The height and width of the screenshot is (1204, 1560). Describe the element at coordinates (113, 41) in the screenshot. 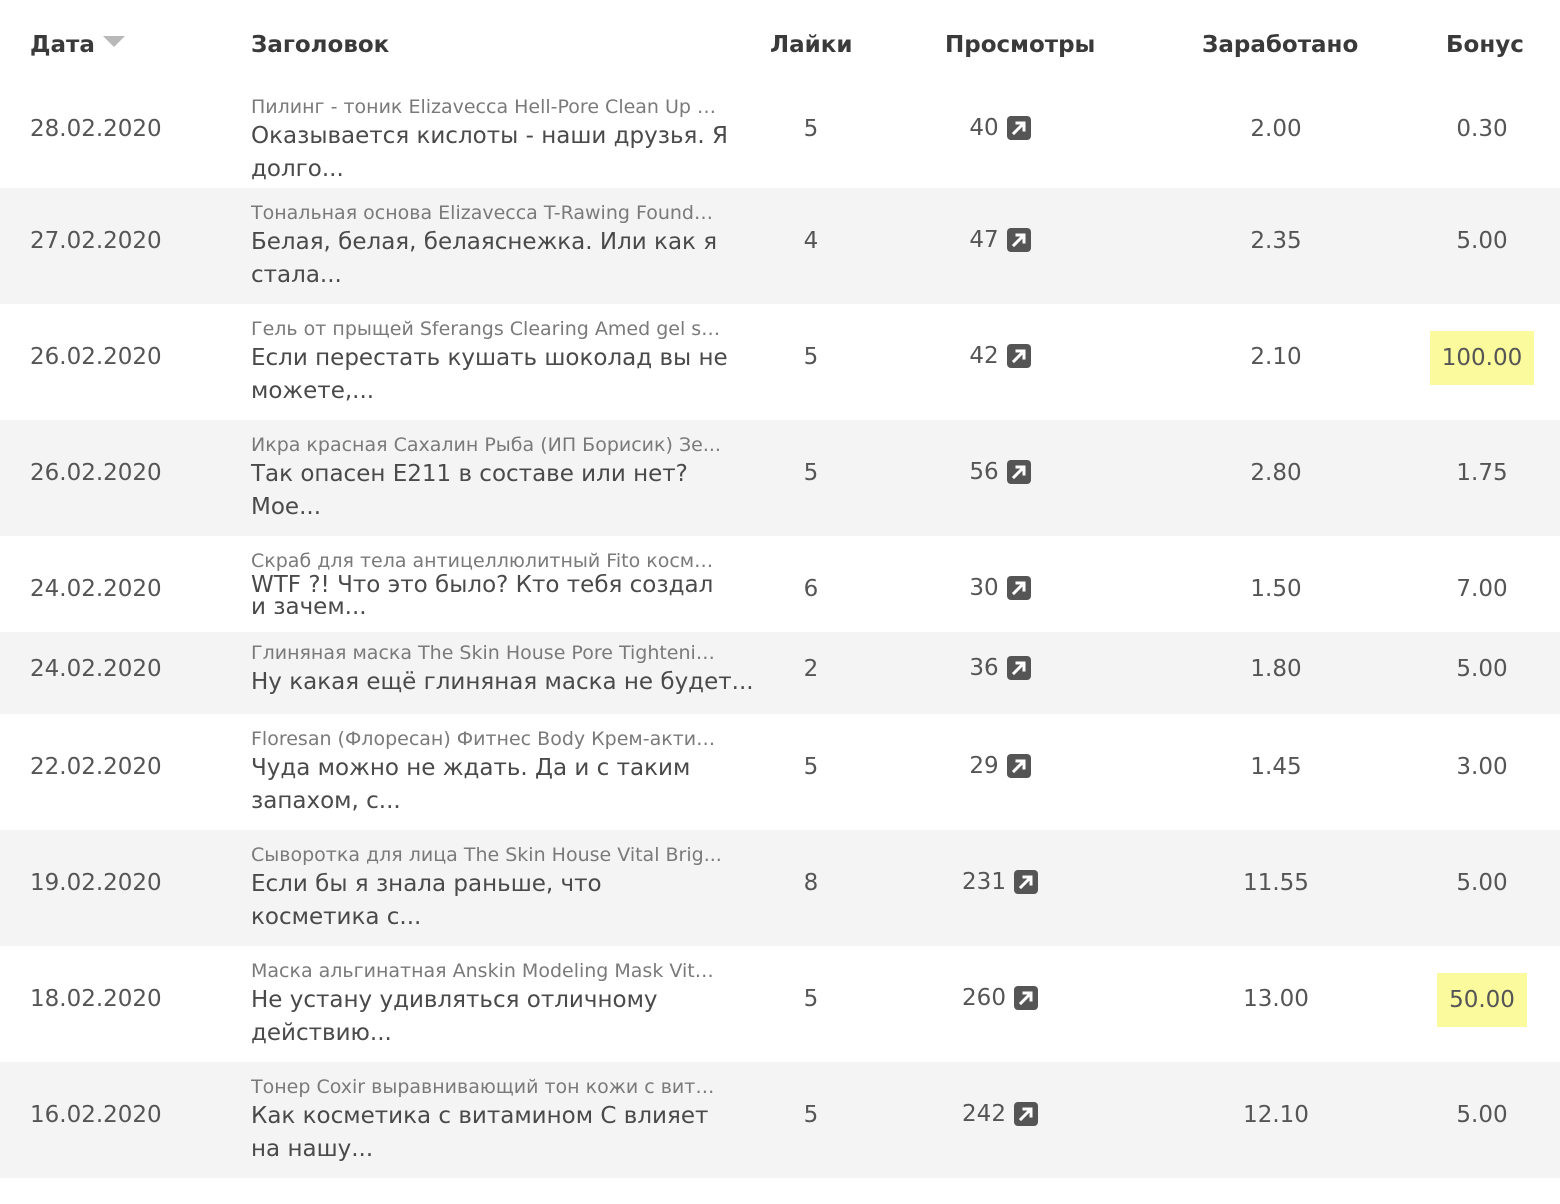

I see `sort-descending-icon` at that location.